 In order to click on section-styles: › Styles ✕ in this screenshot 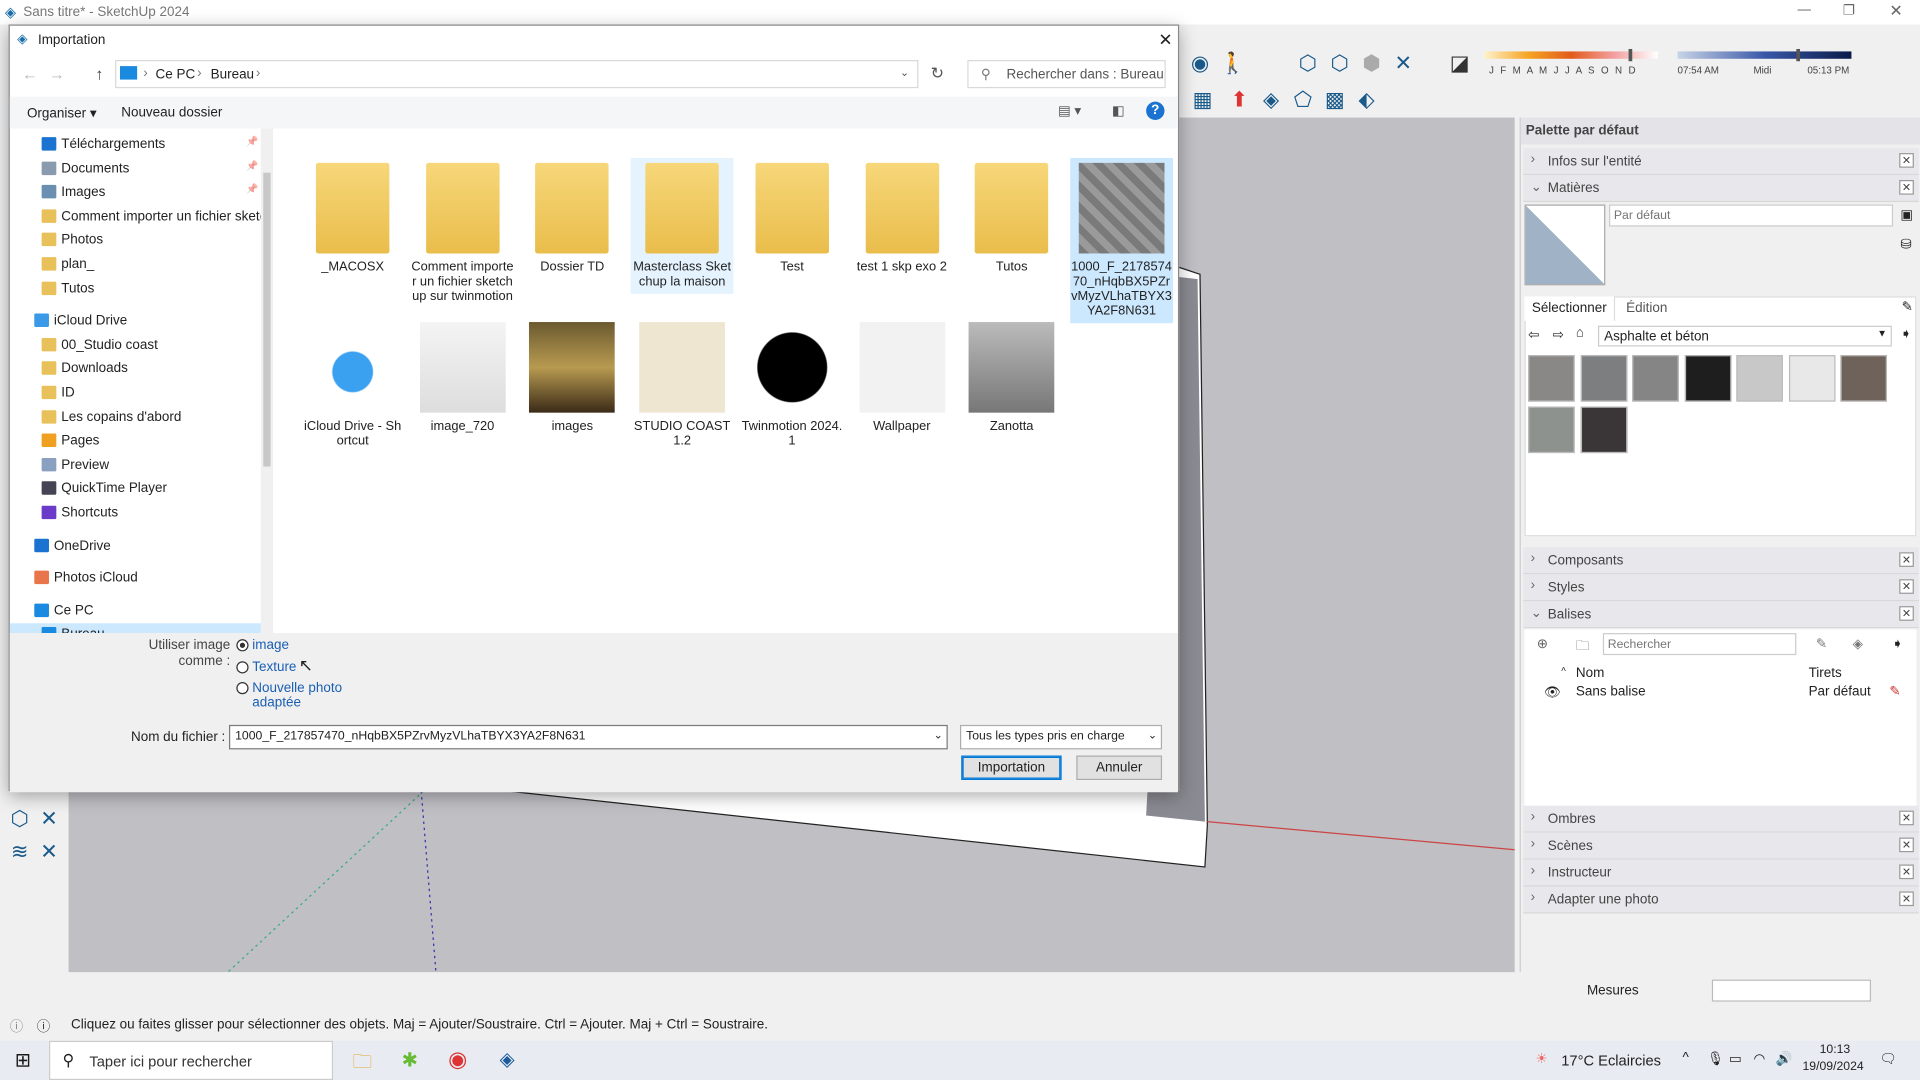, I will do `click(1721, 588)`.